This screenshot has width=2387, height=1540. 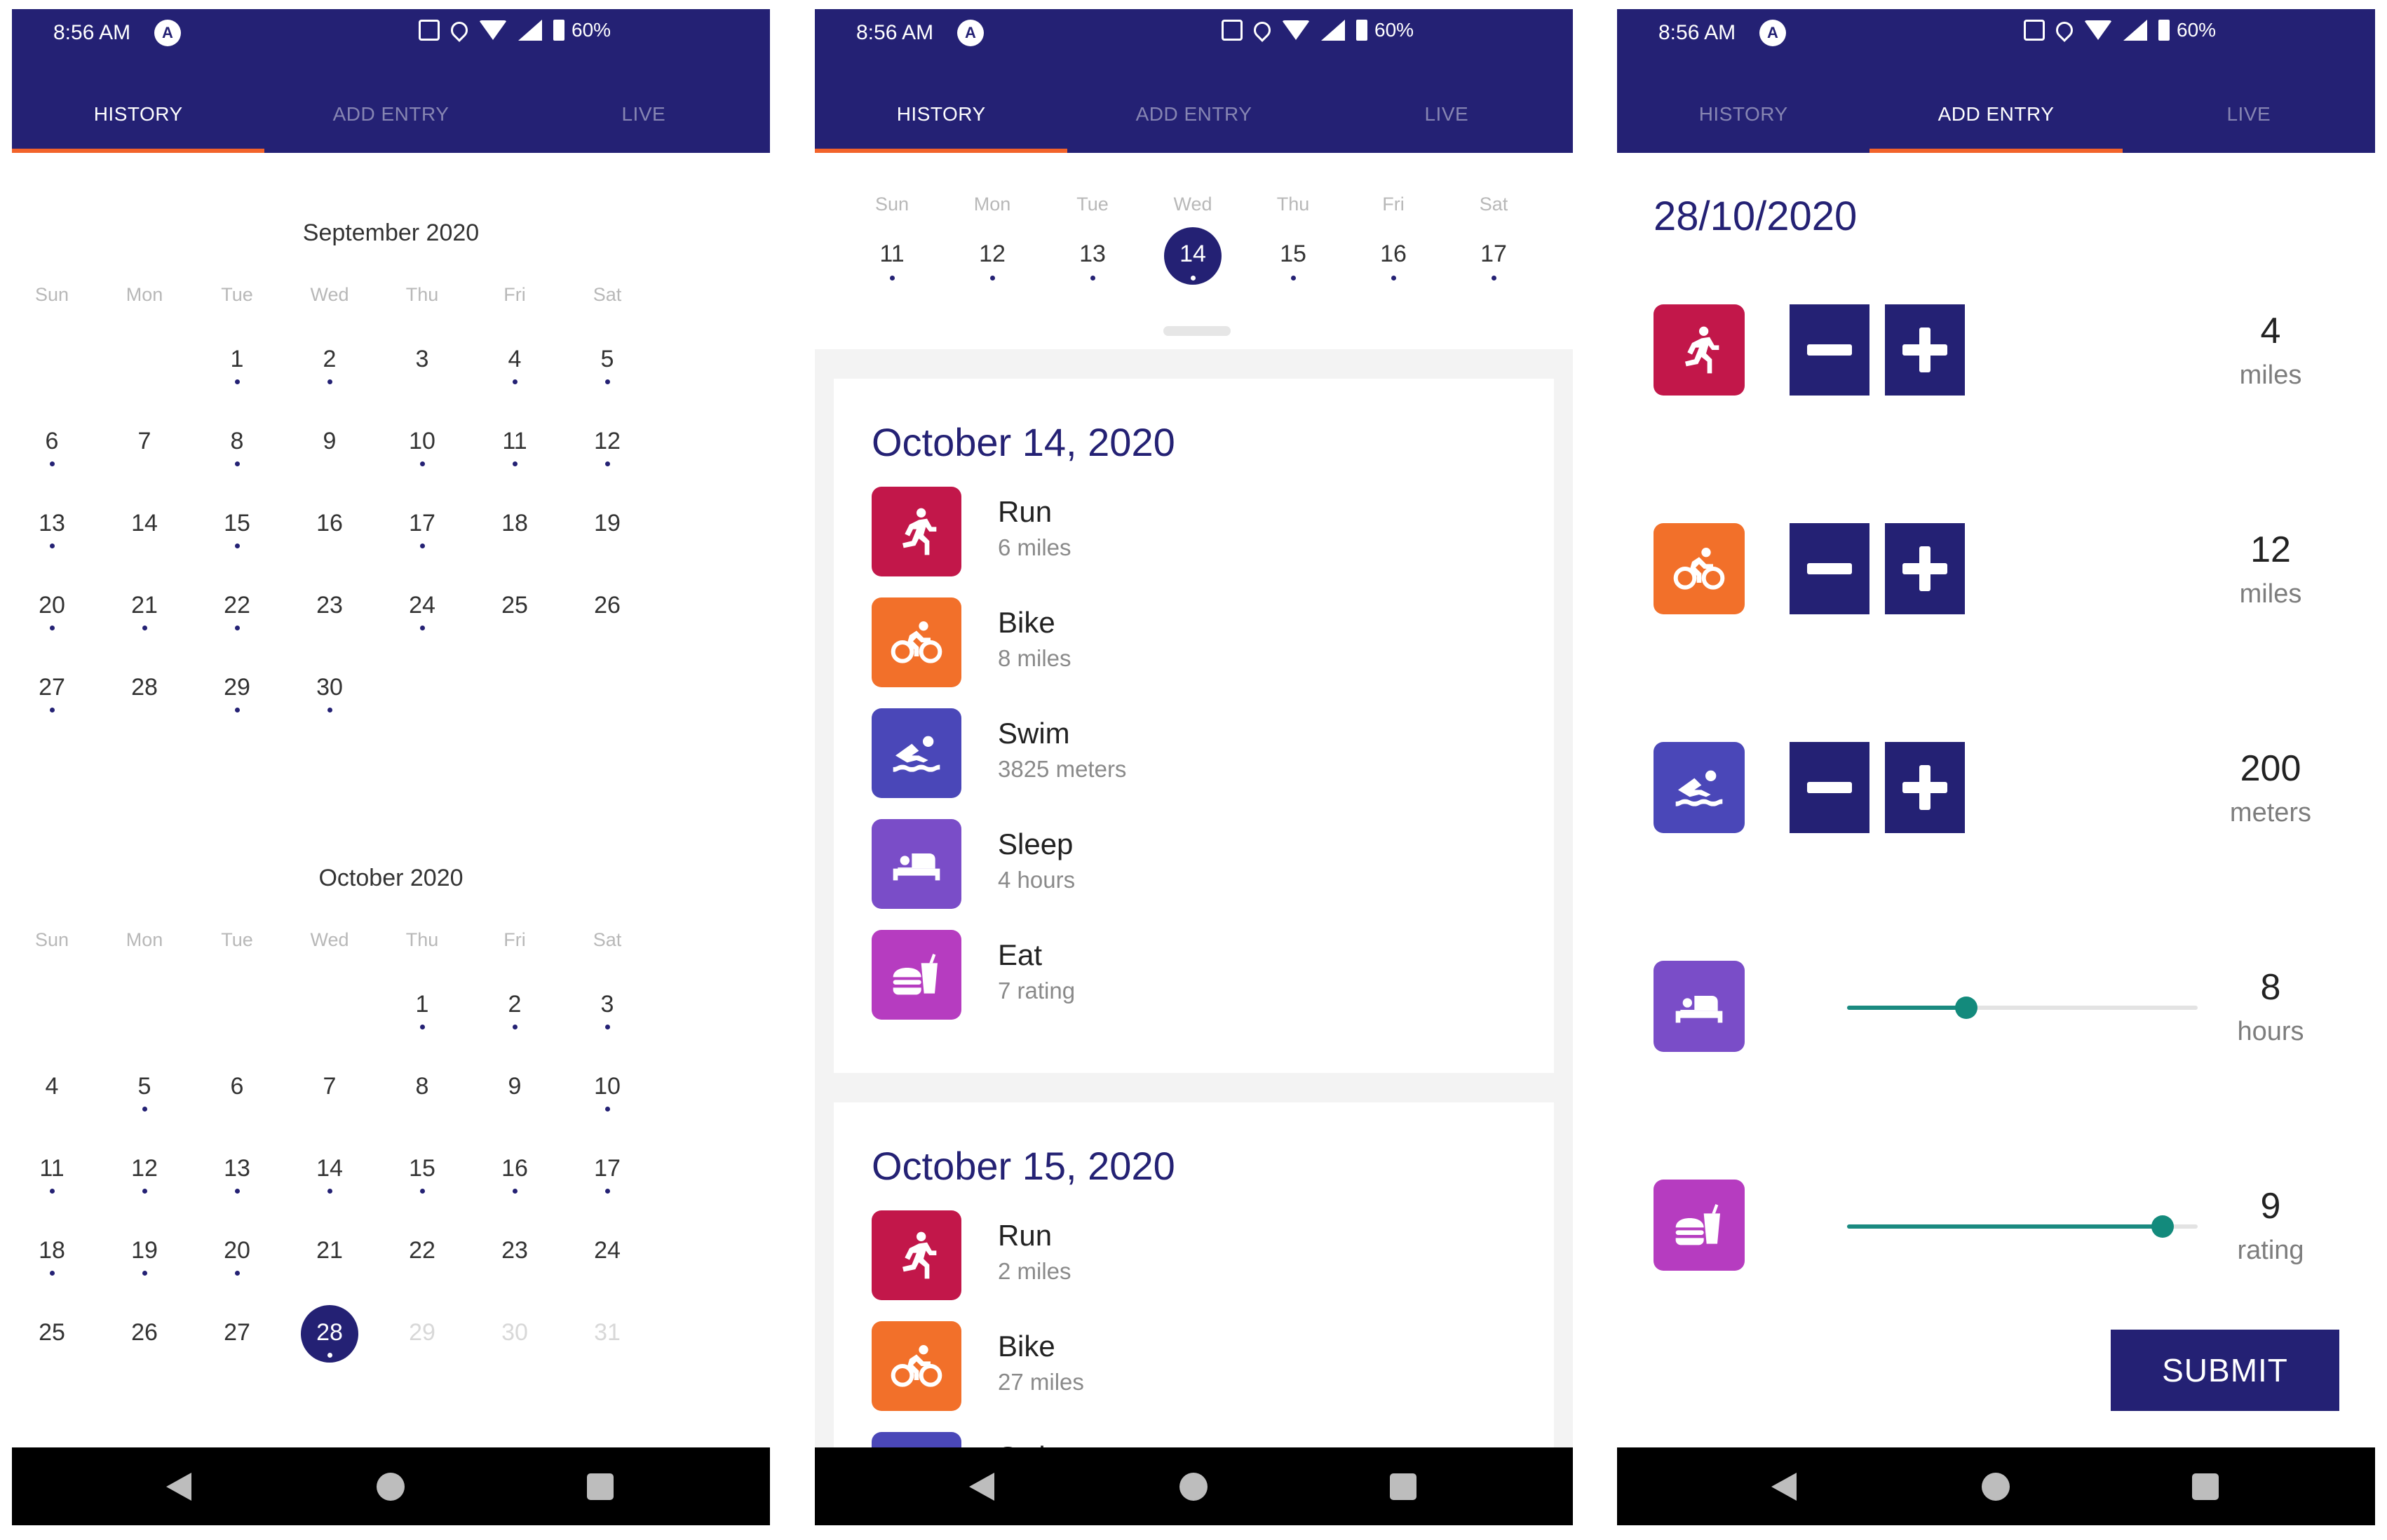 I want to click on calendar-day: 30, so click(x=515, y=1340).